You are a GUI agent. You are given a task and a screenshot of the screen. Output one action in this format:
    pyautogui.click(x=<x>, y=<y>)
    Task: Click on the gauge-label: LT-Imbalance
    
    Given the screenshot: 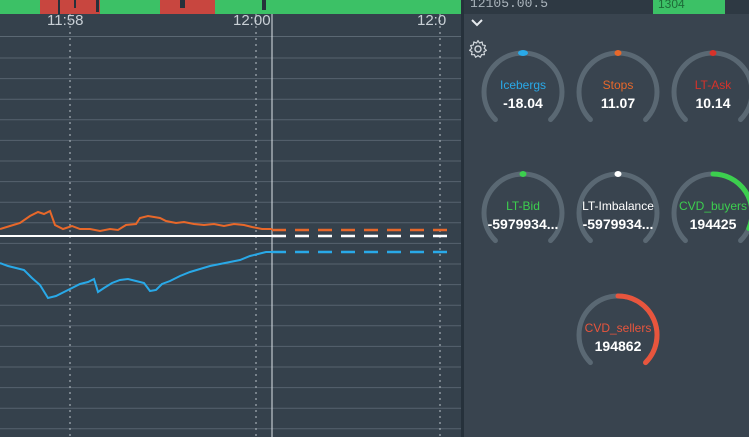 What is the action you would take?
    pyautogui.click(x=618, y=206)
    